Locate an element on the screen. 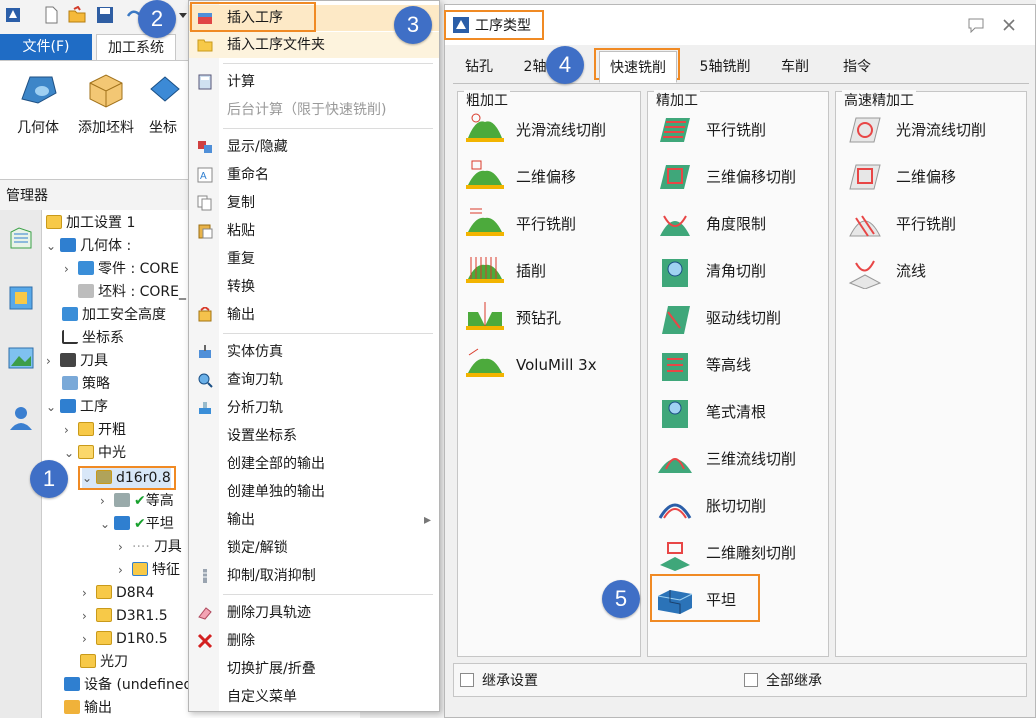 This screenshot has width=1036, height=718. tree-item: › 开粗 is located at coordinates (95, 430).